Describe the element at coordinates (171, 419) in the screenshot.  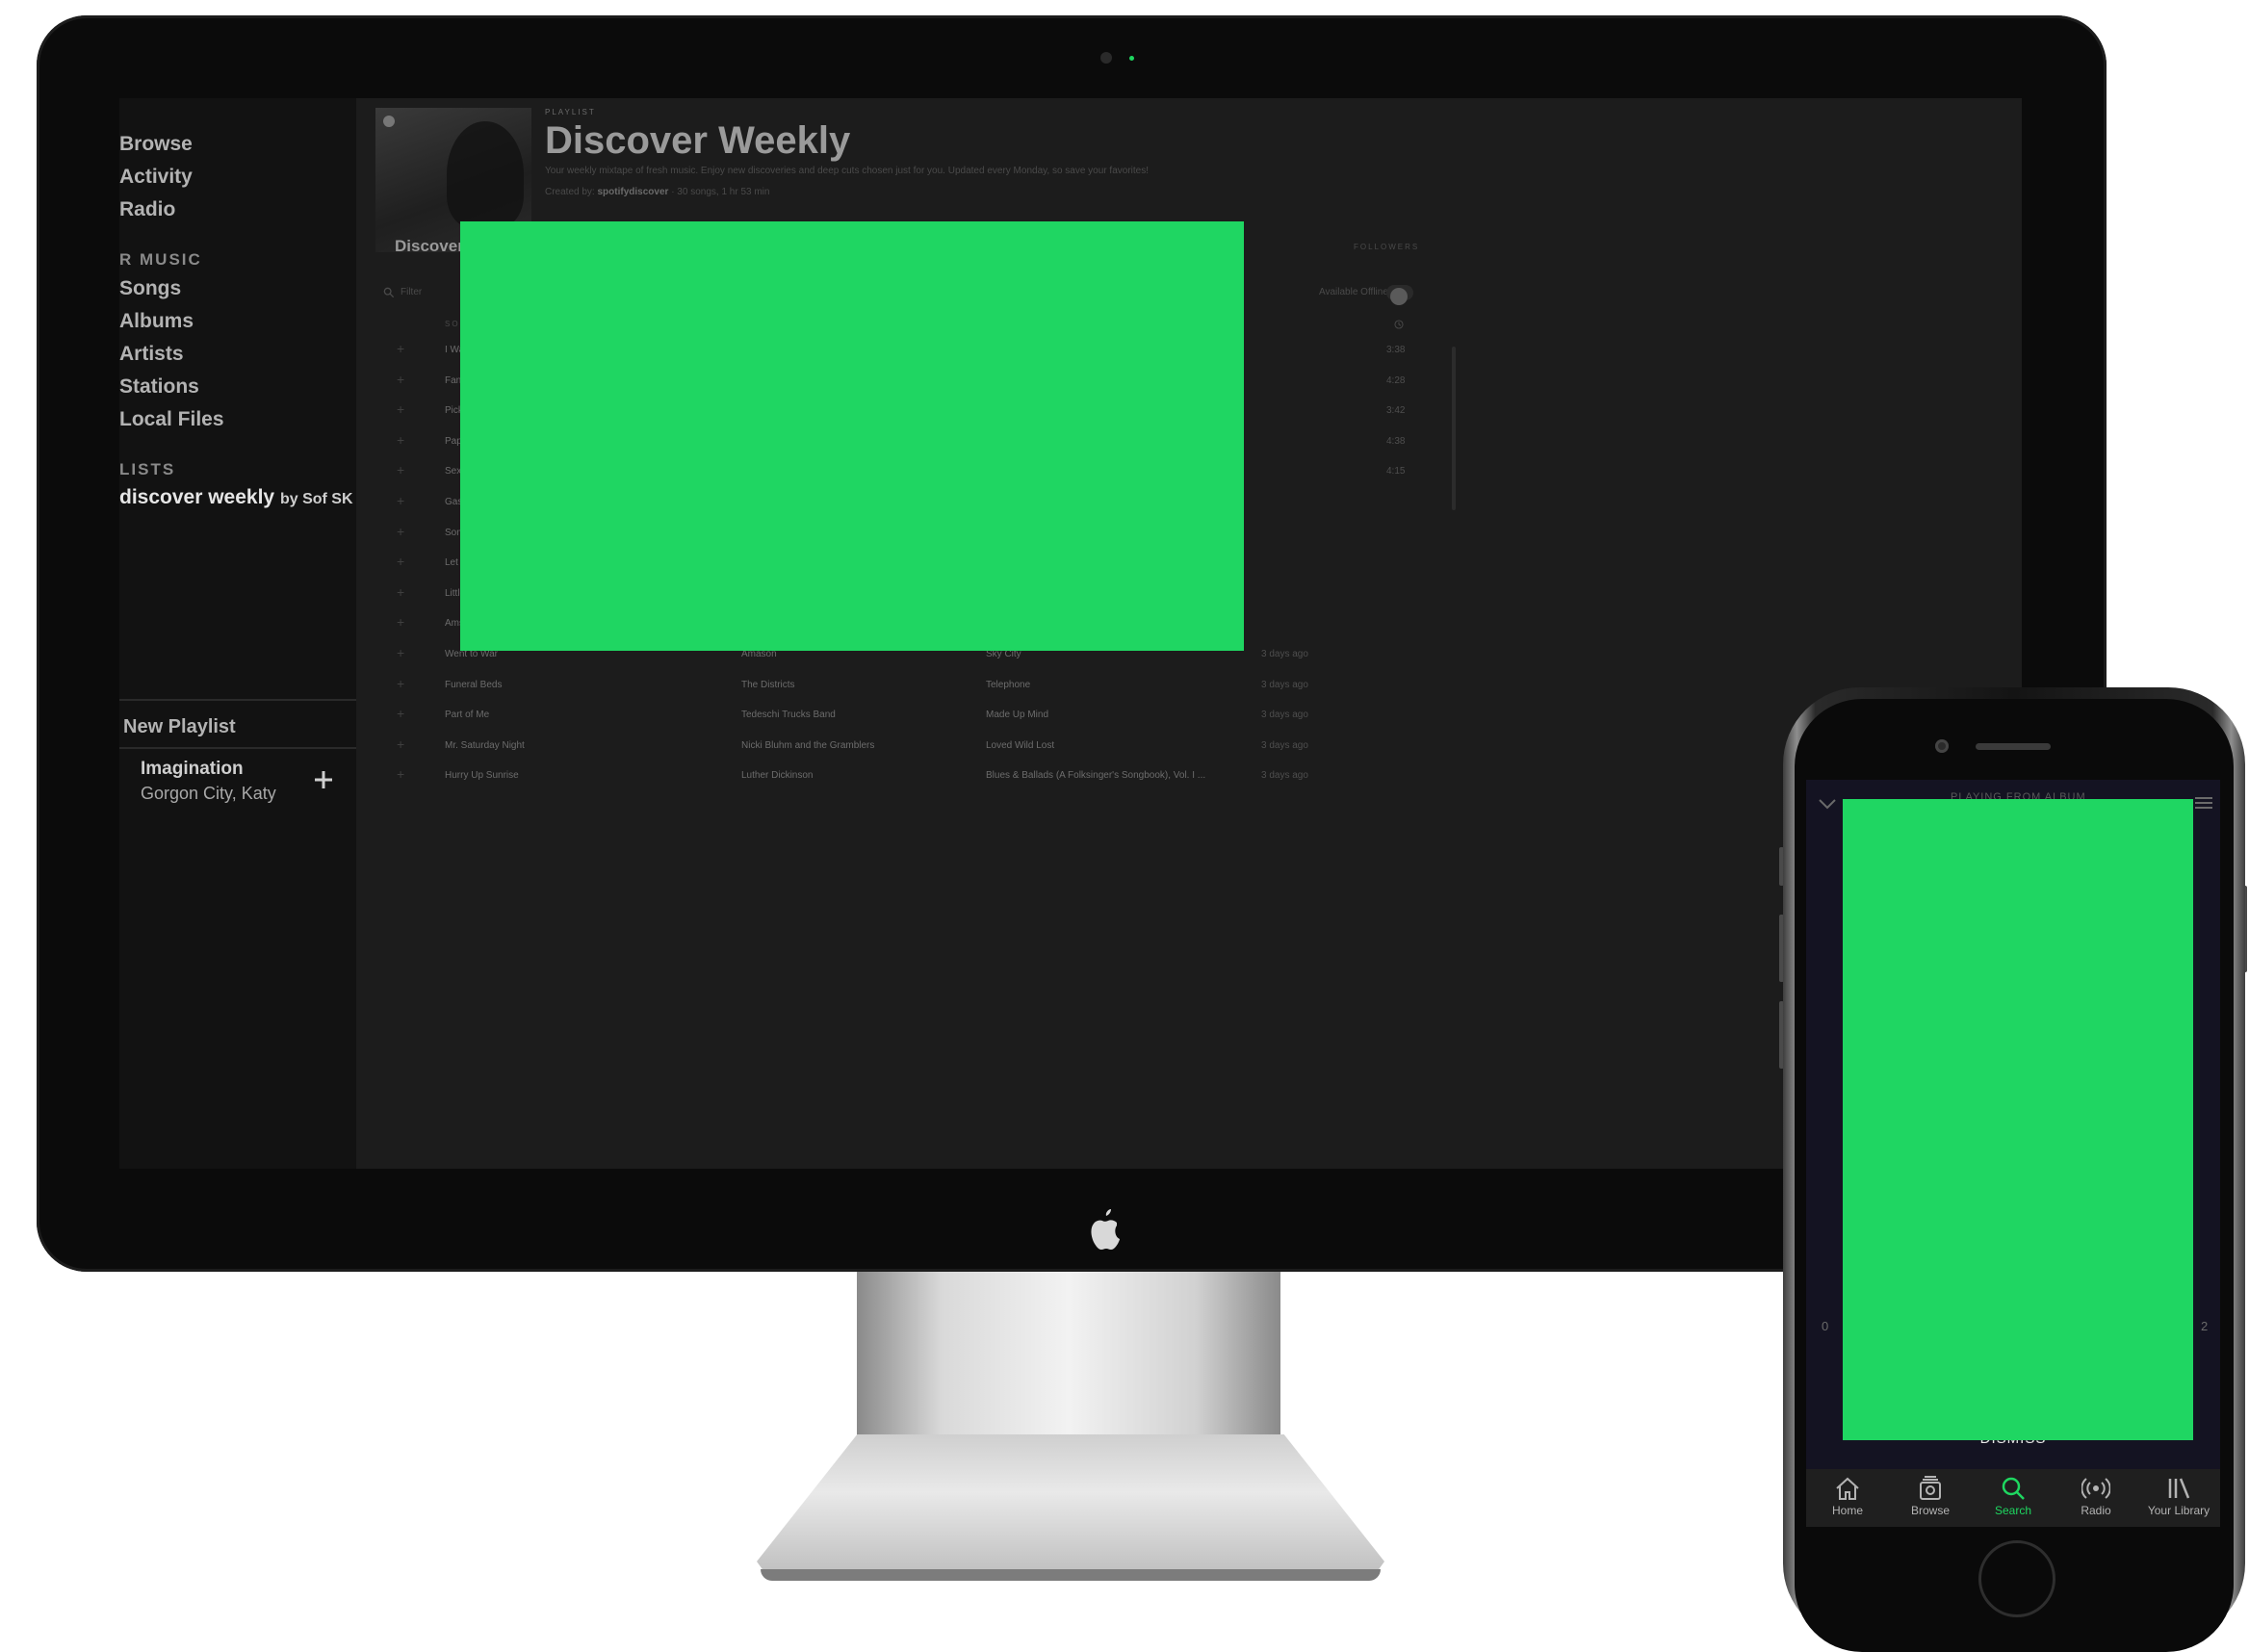
I see `sidebar-item-local-files: Local Files` at that location.